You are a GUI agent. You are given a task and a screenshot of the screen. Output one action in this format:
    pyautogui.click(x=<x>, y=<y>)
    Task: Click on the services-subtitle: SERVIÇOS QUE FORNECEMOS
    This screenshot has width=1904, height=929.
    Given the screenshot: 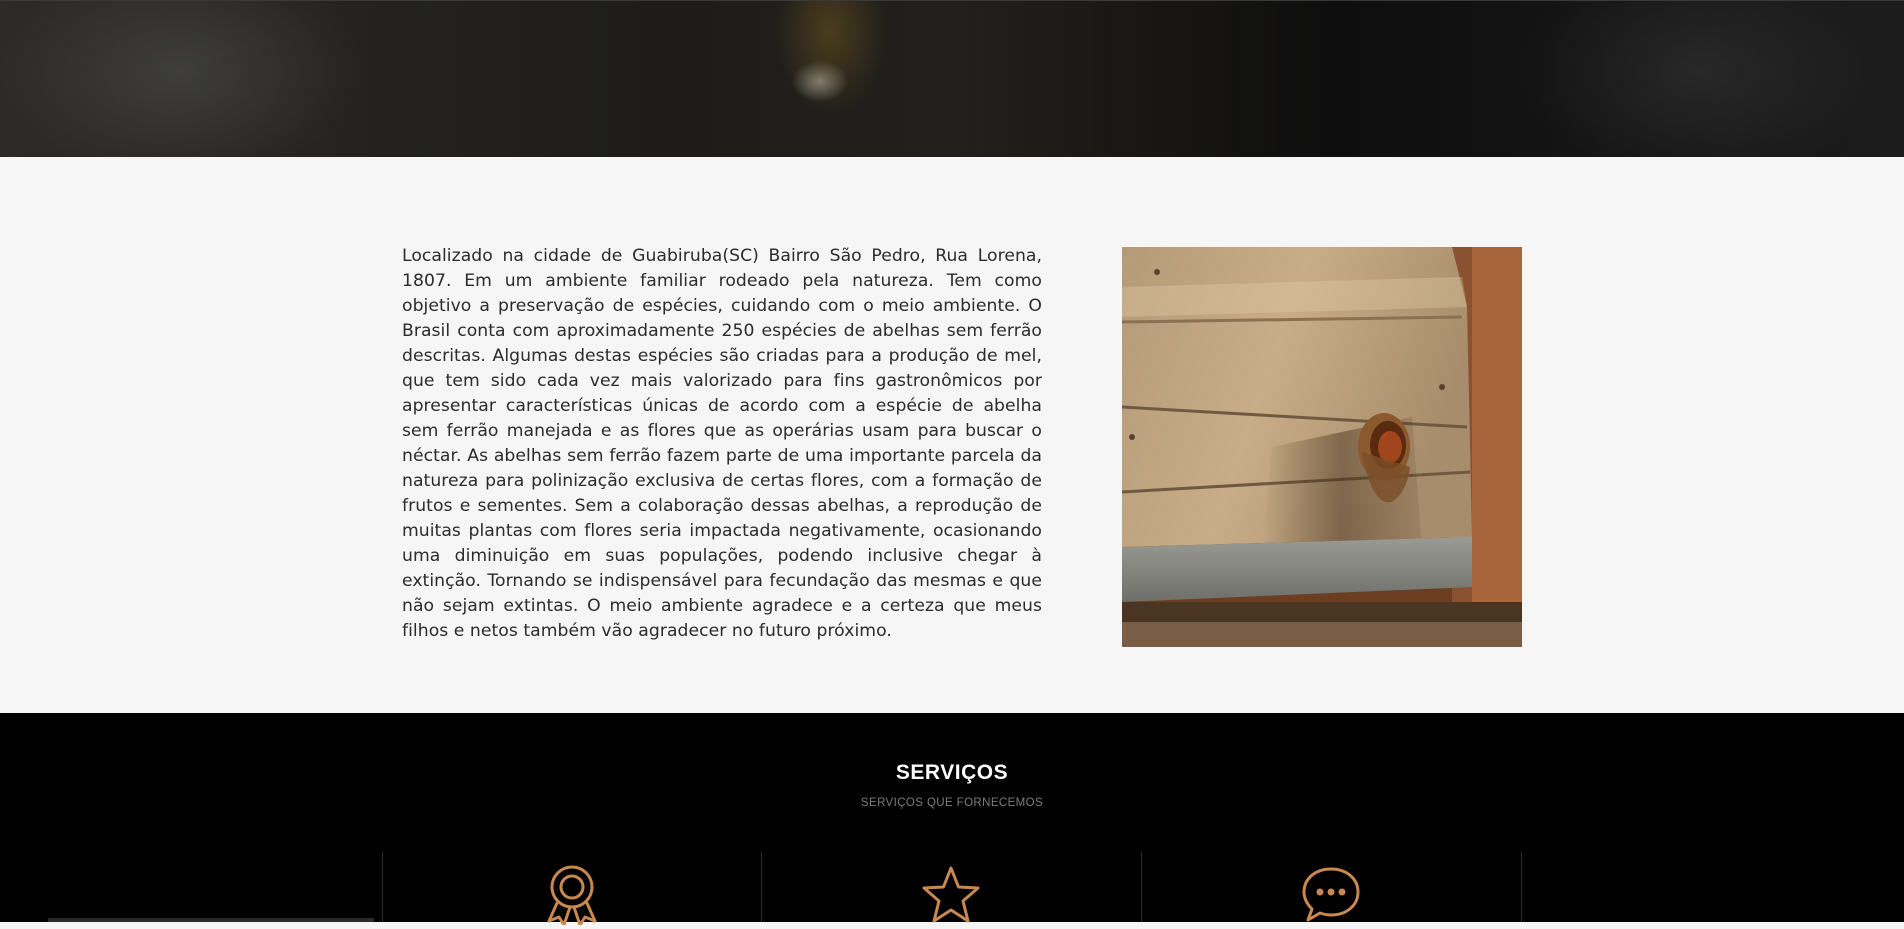 What is the action you would take?
    pyautogui.click(x=952, y=803)
    